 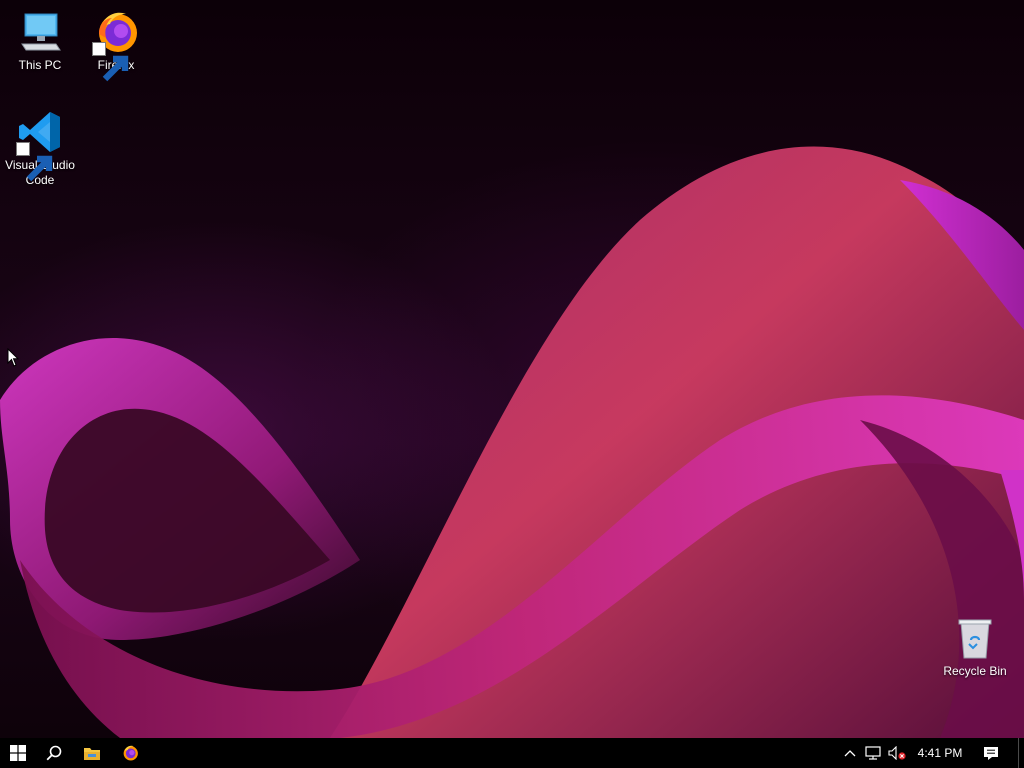 I want to click on folder-icon, so click(x=92, y=754).